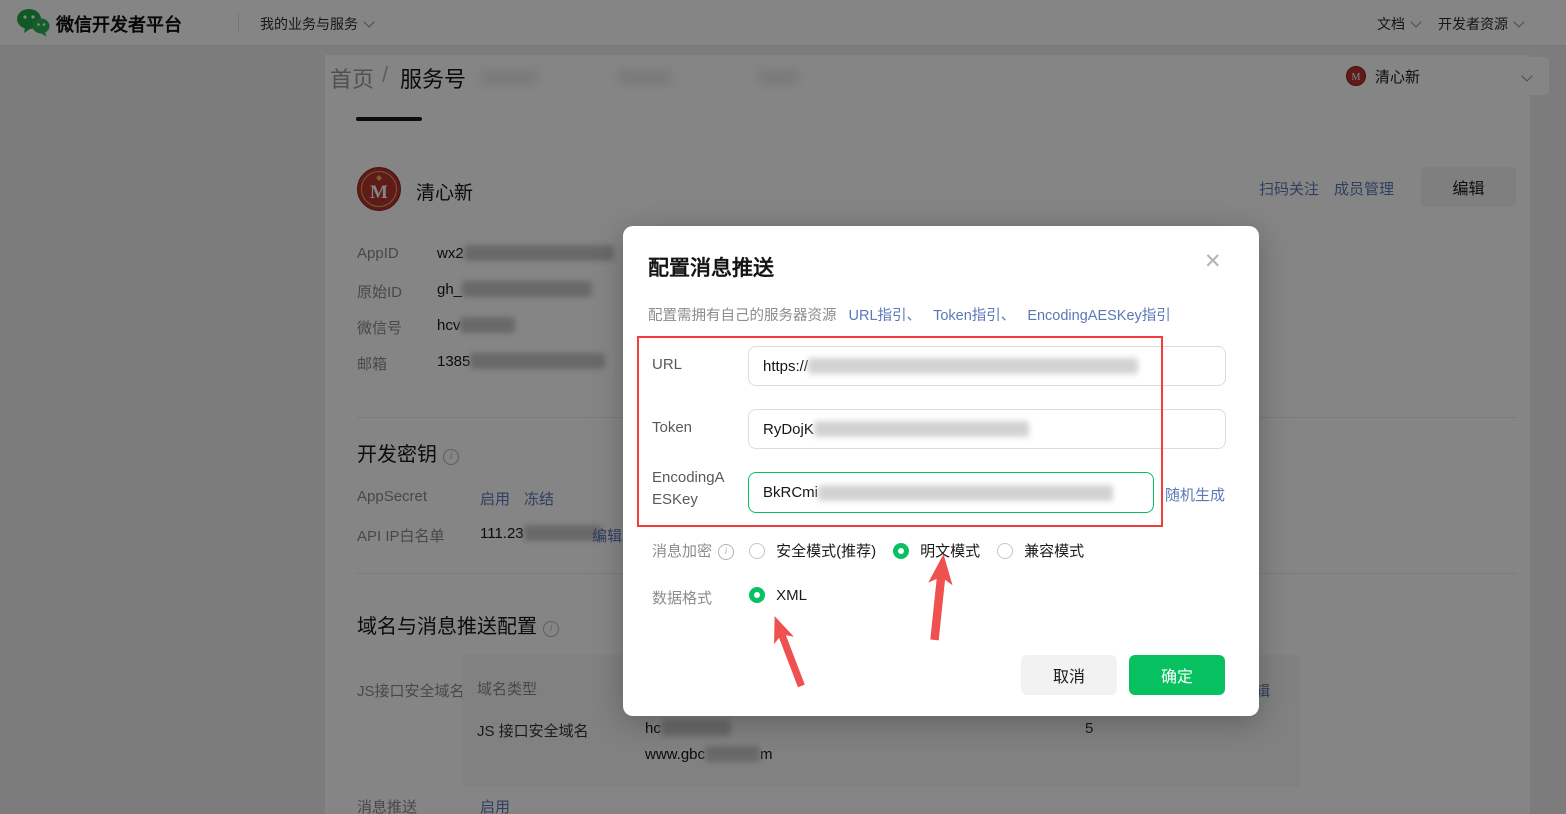  Describe the element at coordinates (1213, 261) in the screenshot. I see `close-icon: ✕` at that location.